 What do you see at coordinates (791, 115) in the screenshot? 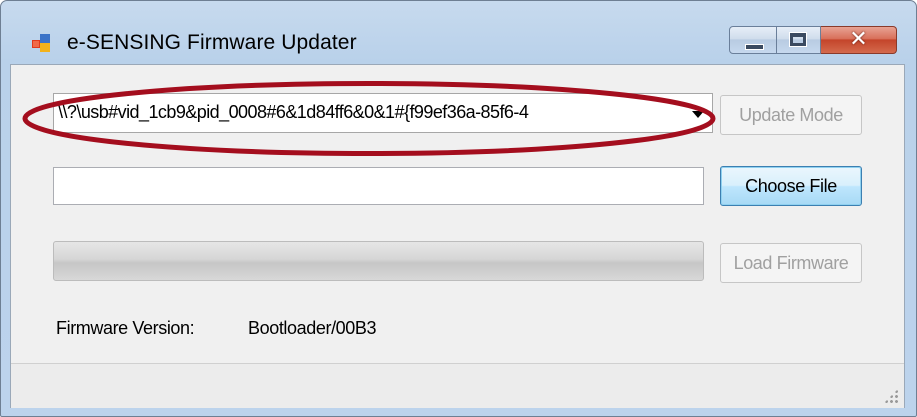
I see `update-mode-button: Update Mode` at bounding box center [791, 115].